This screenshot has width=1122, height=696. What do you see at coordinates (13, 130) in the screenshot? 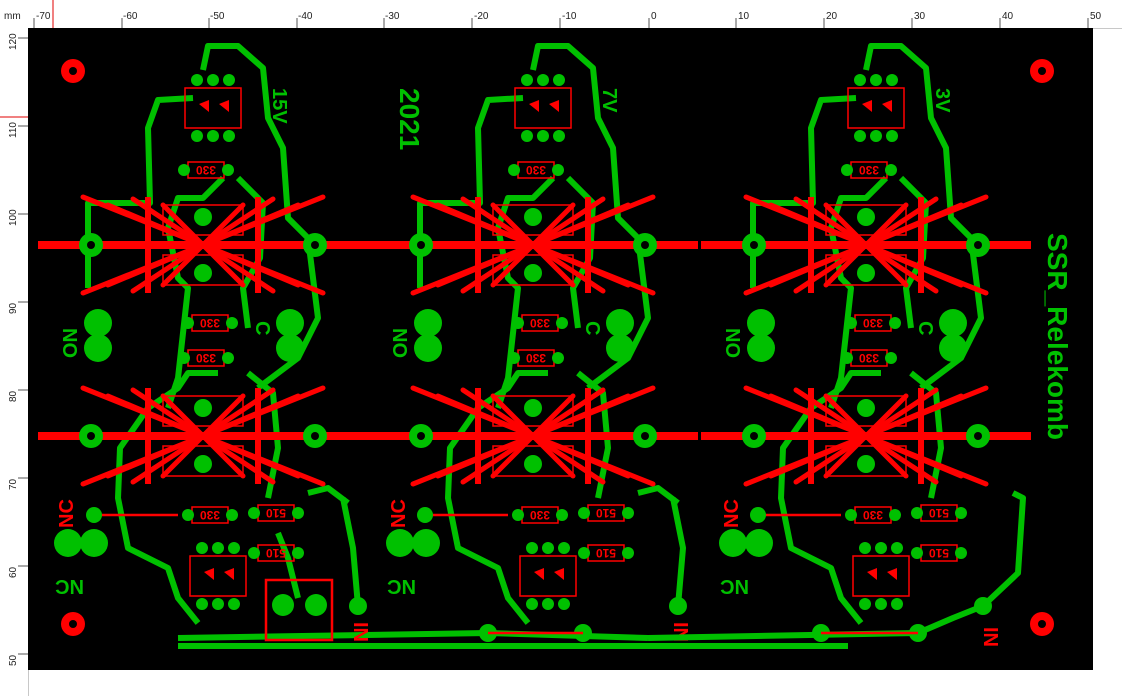
I see `ruler-left-label: 110` at bounding box center [13, 130].